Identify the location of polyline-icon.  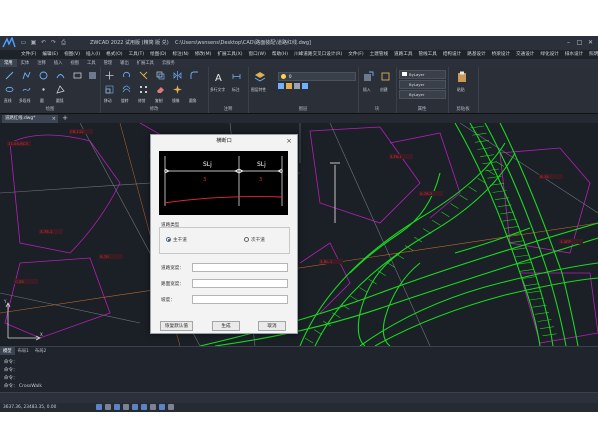
(26, 75).